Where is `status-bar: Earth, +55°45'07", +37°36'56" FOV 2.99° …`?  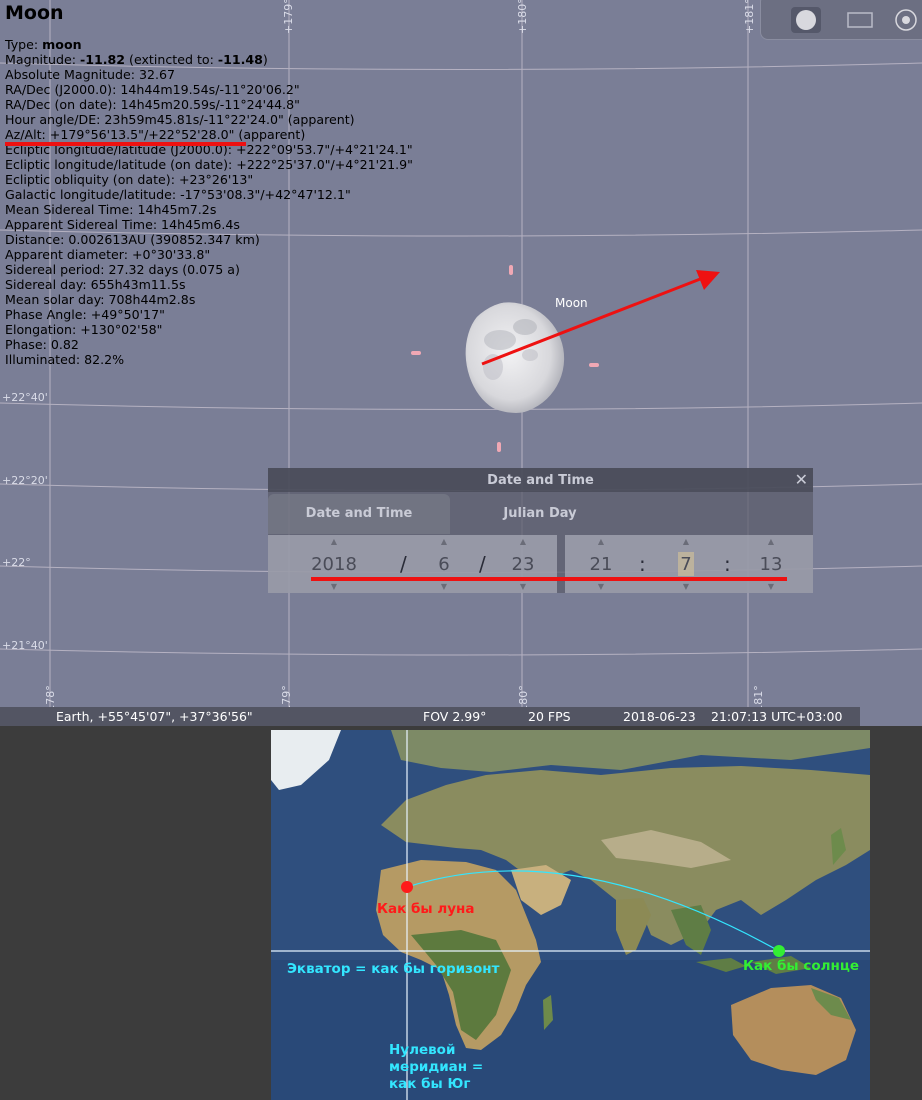
status-bar: Earth, +55°45'07", +37°36'56" FOV 2.99° … is located at coordinates (430, 716).